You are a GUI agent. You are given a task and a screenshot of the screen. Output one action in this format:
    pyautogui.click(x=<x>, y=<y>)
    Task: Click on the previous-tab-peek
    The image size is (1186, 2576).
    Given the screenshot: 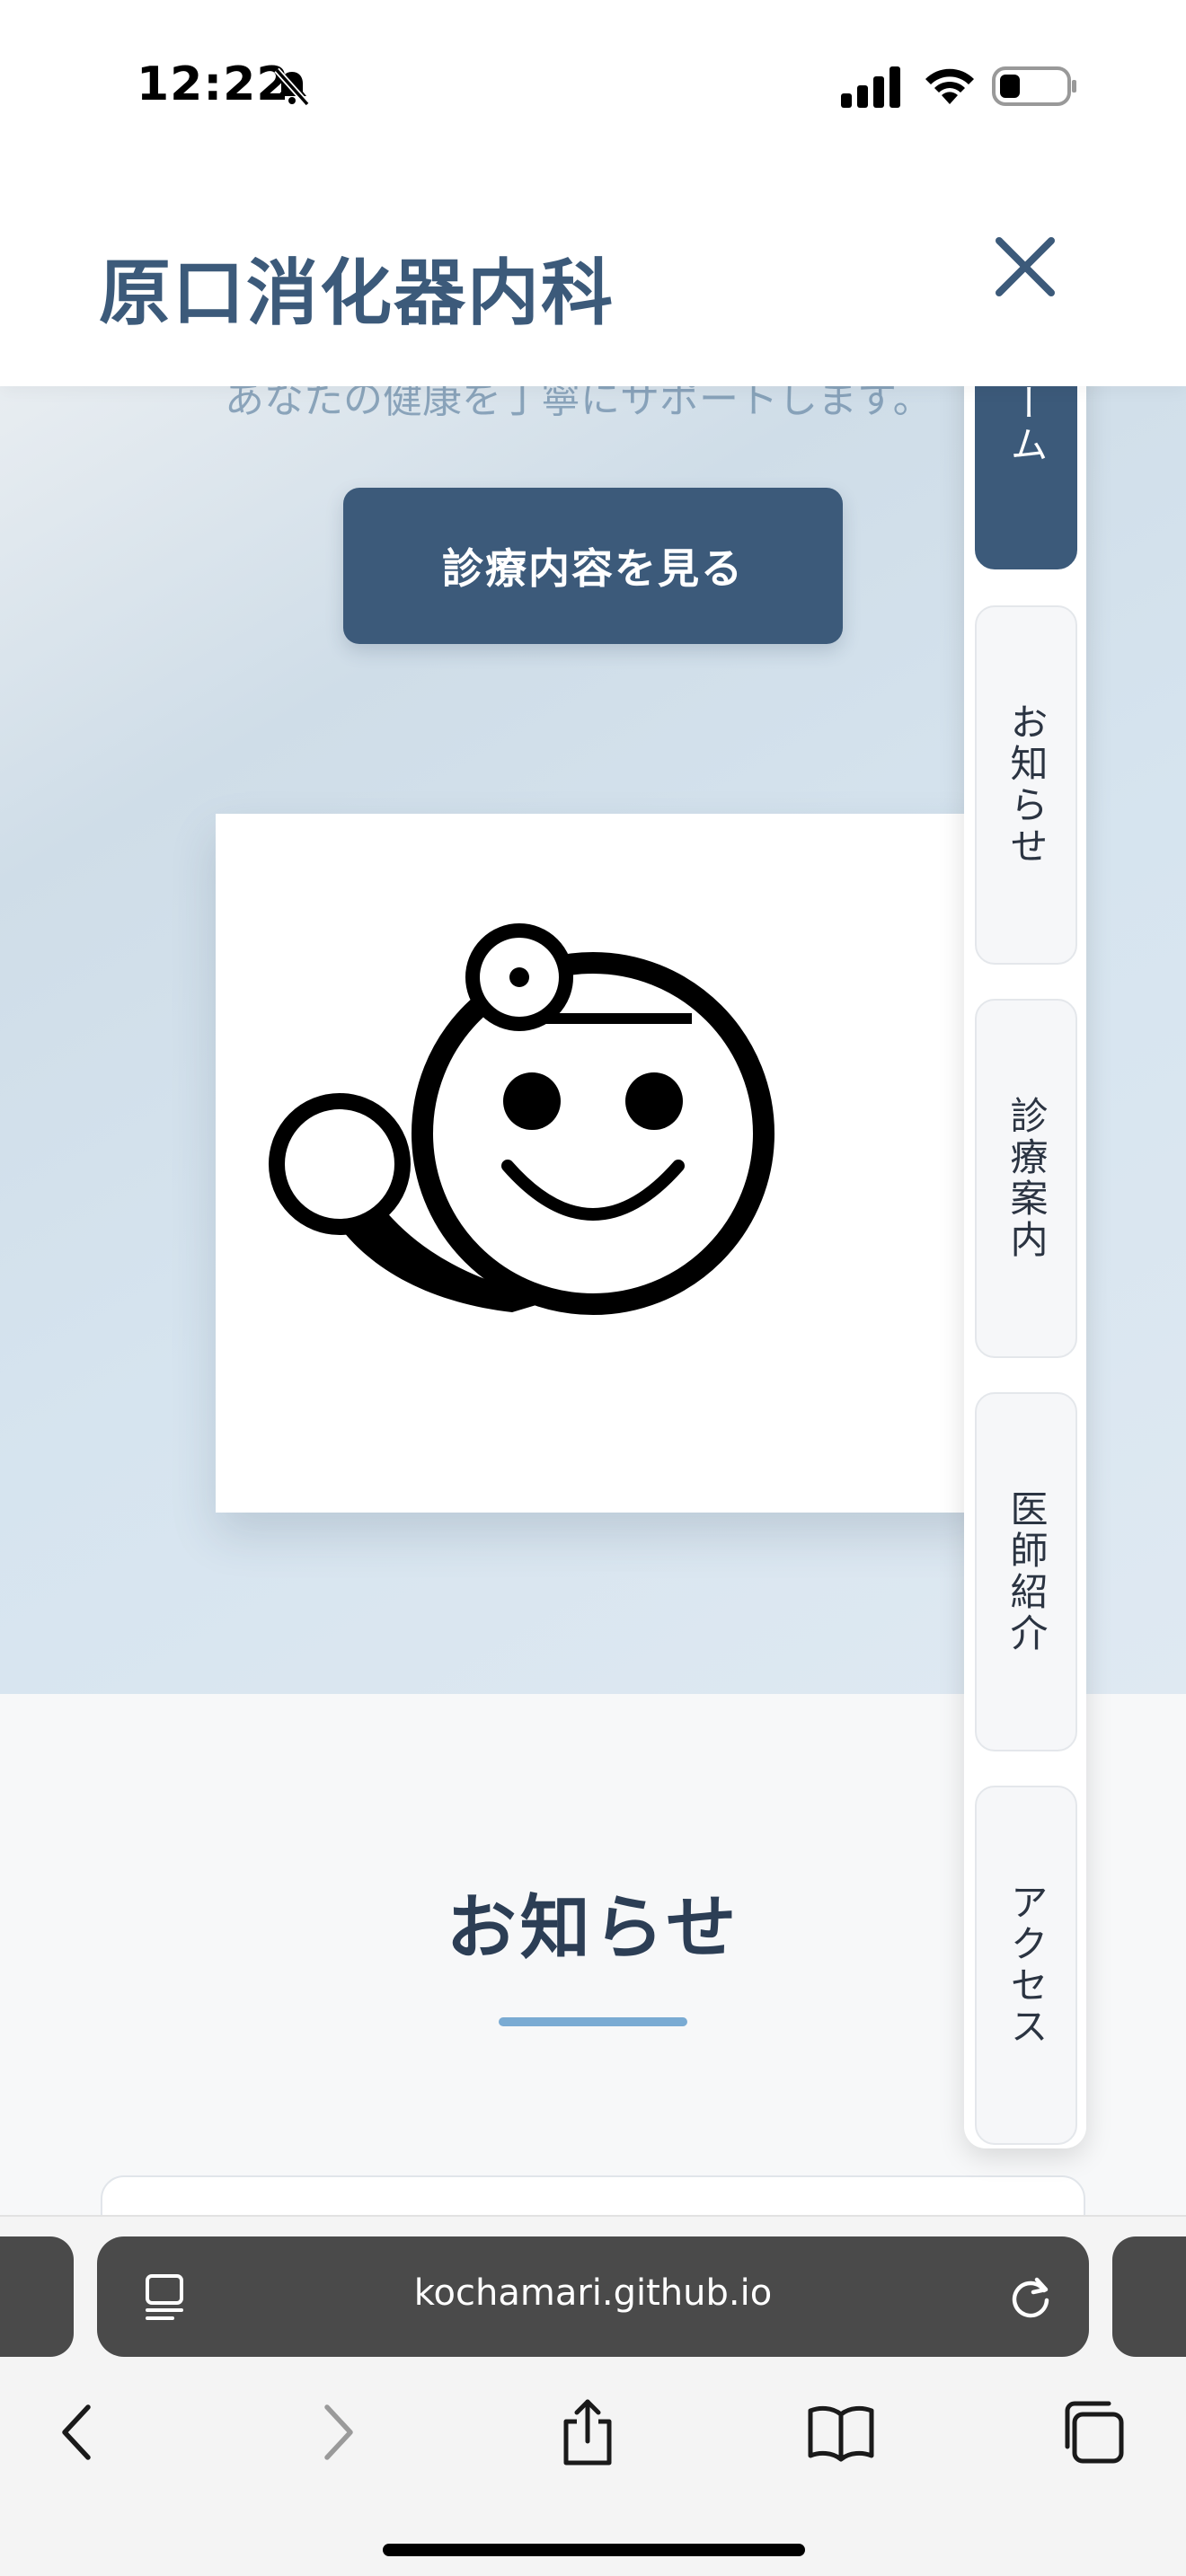 What is the action you would take?
    pyautogui.click(x=37, y=2296)
    